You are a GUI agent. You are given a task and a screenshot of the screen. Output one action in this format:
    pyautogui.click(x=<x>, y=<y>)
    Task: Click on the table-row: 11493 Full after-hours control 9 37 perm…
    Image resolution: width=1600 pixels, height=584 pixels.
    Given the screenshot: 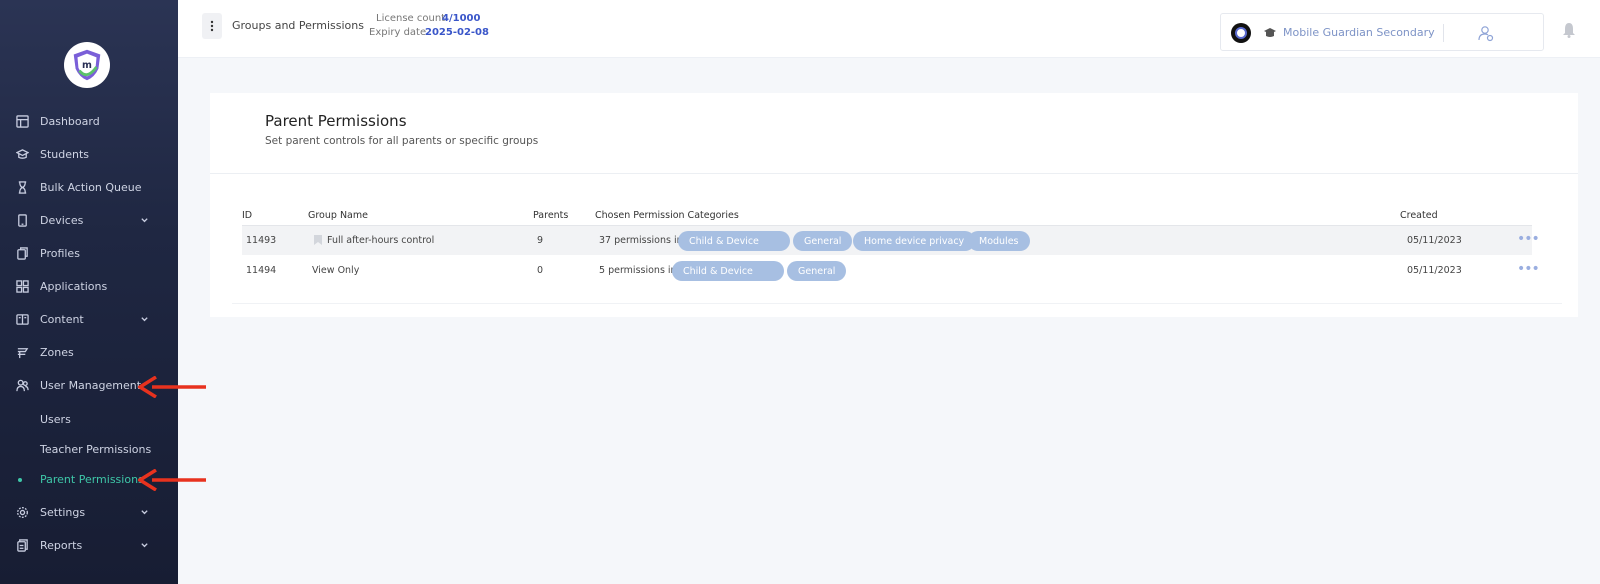 What is the action you would take?
    pyautogui.click(x=891, y=240)
    